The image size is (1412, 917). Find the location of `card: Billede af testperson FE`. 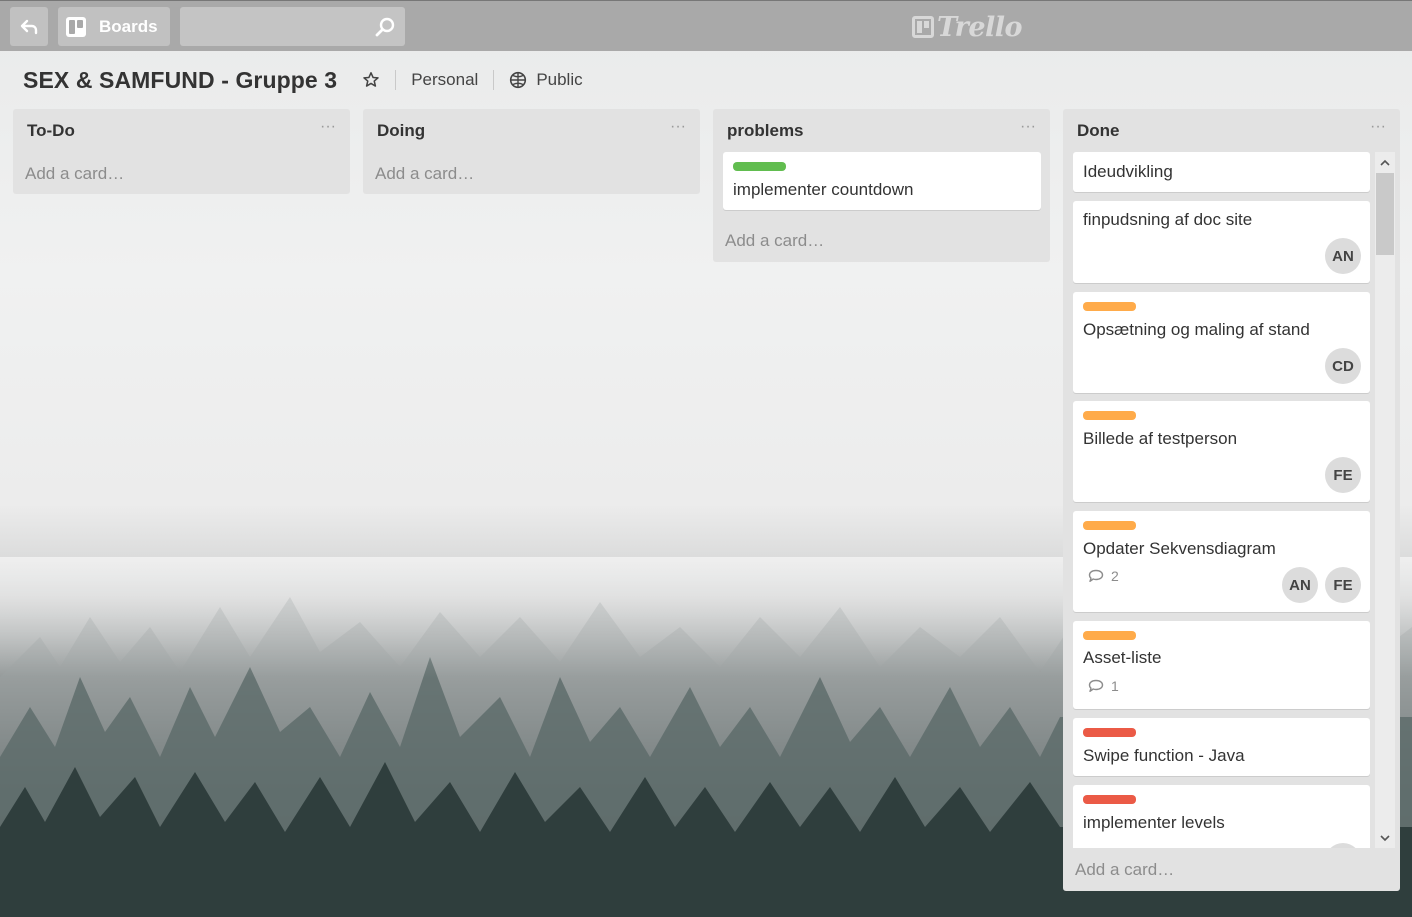

card: Billede af testperson FE is located at coordinates (1221, 451).